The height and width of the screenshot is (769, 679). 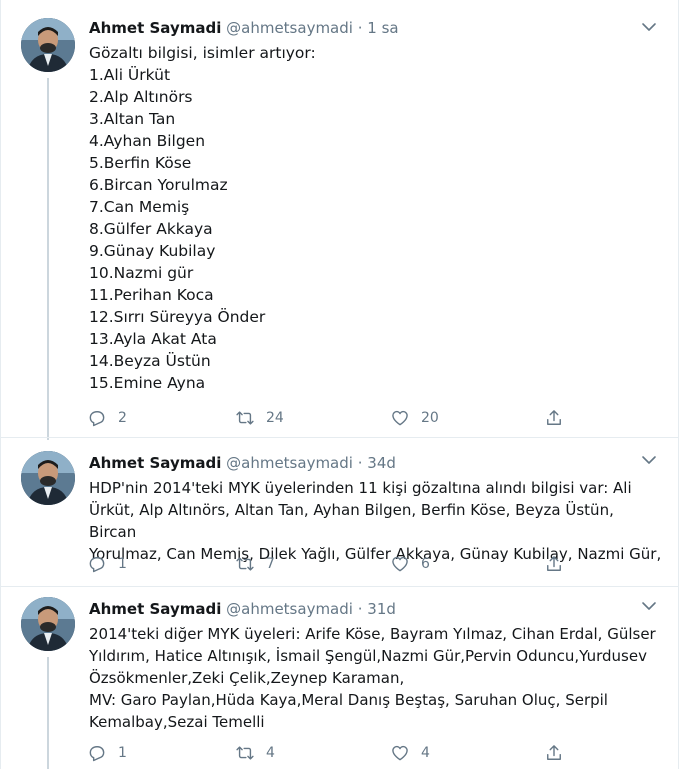 What do you see at coordinates (158, 185) in the screenshot?
I see `tweet-line: 6.Bircan Yorulmaz` at bounding box center [158, 185].